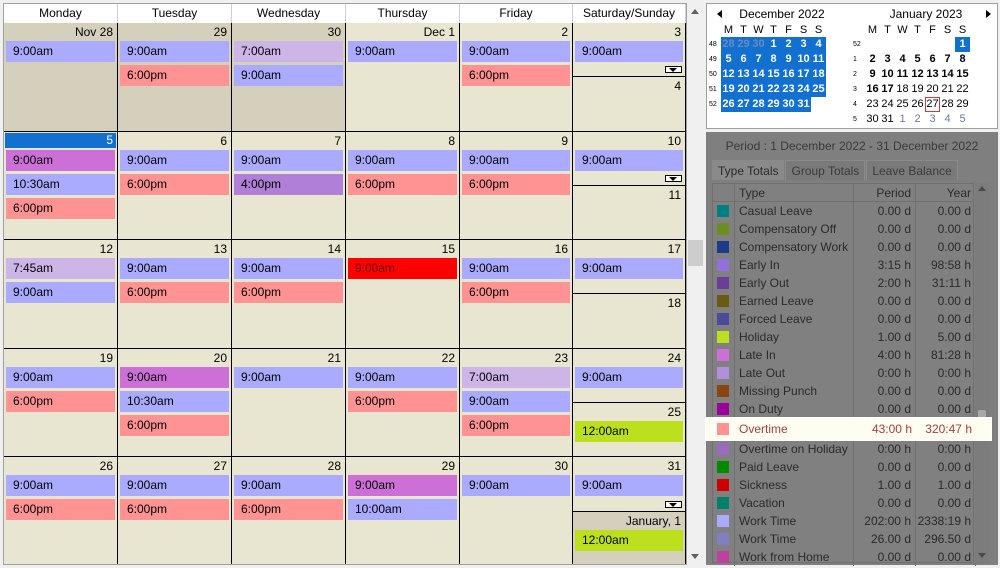 This screenshot has height=568, width=1000. What do you see at coordinates (220, 466) in the screenshot?
I see `day-number: 27` at bounding box center [220, 466].